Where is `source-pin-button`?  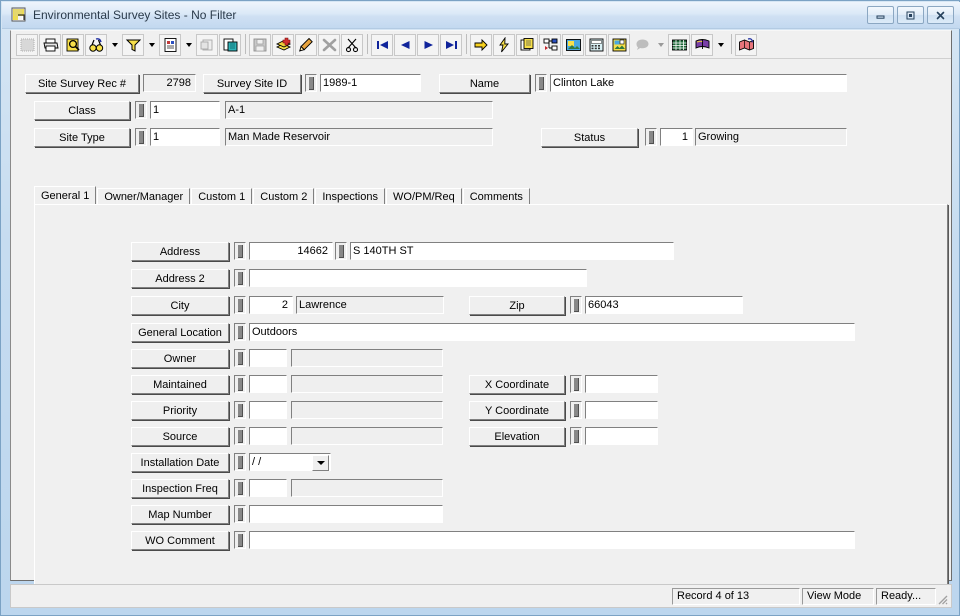 source-pin-button is located at coordinates (240, 436).